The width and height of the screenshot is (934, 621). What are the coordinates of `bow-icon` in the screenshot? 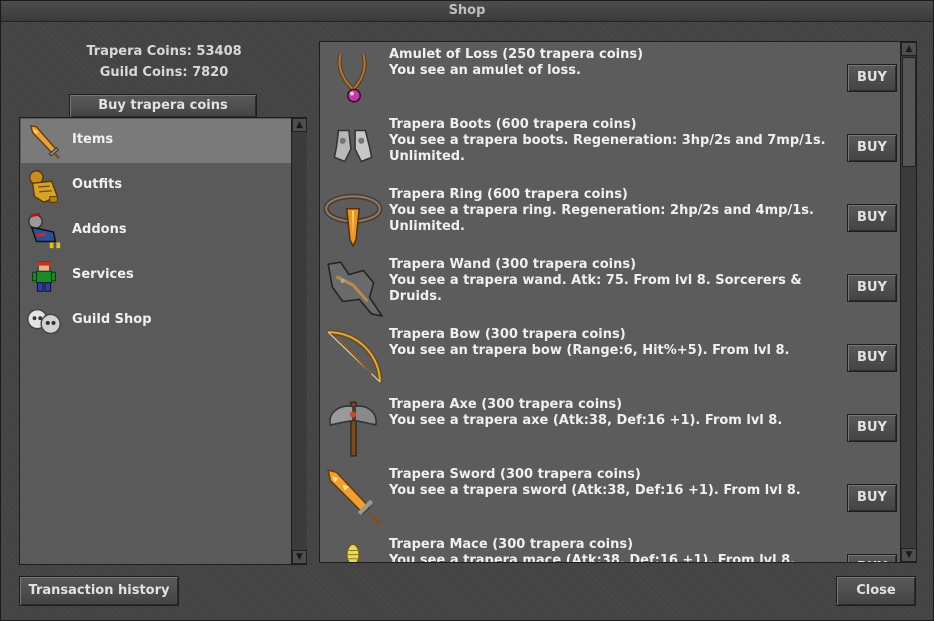 It's located at (355, 356).